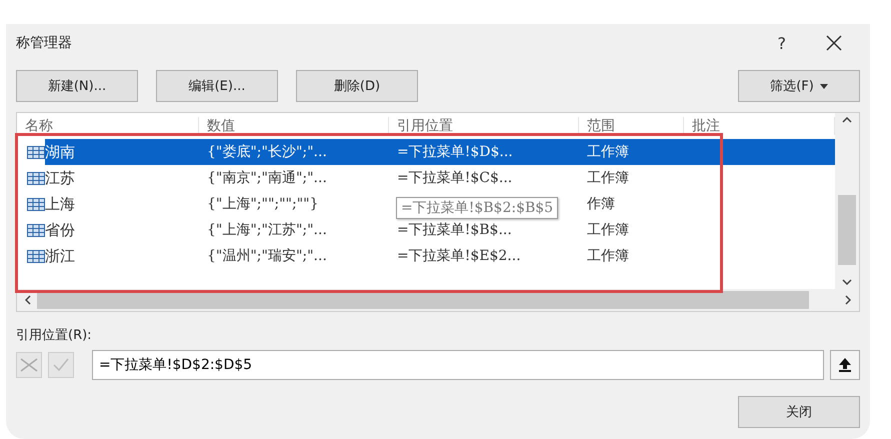 This screenshot has width=891, height=439. What do you see at coordinates (782, 43) in the screenshot?
I see `help-button: ?` at bounding box center [782, 43].